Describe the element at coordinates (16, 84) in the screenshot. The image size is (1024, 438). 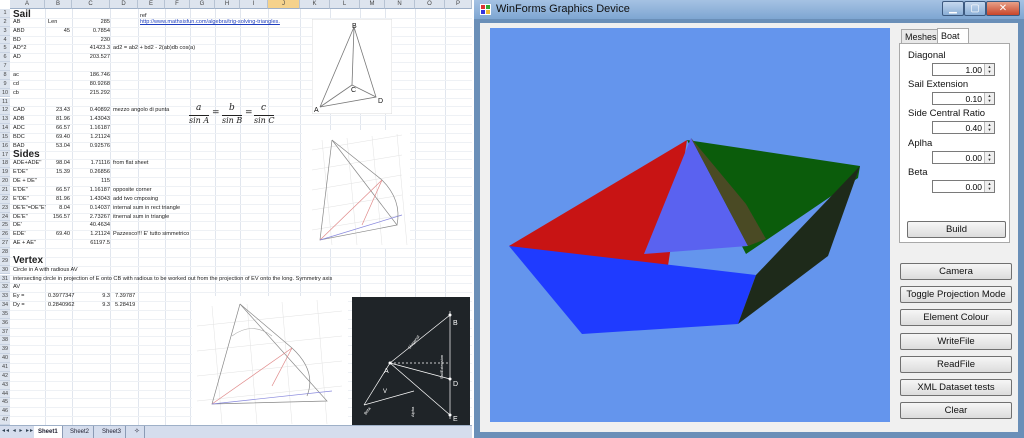
I see `cell-r9a: cd` at that location.